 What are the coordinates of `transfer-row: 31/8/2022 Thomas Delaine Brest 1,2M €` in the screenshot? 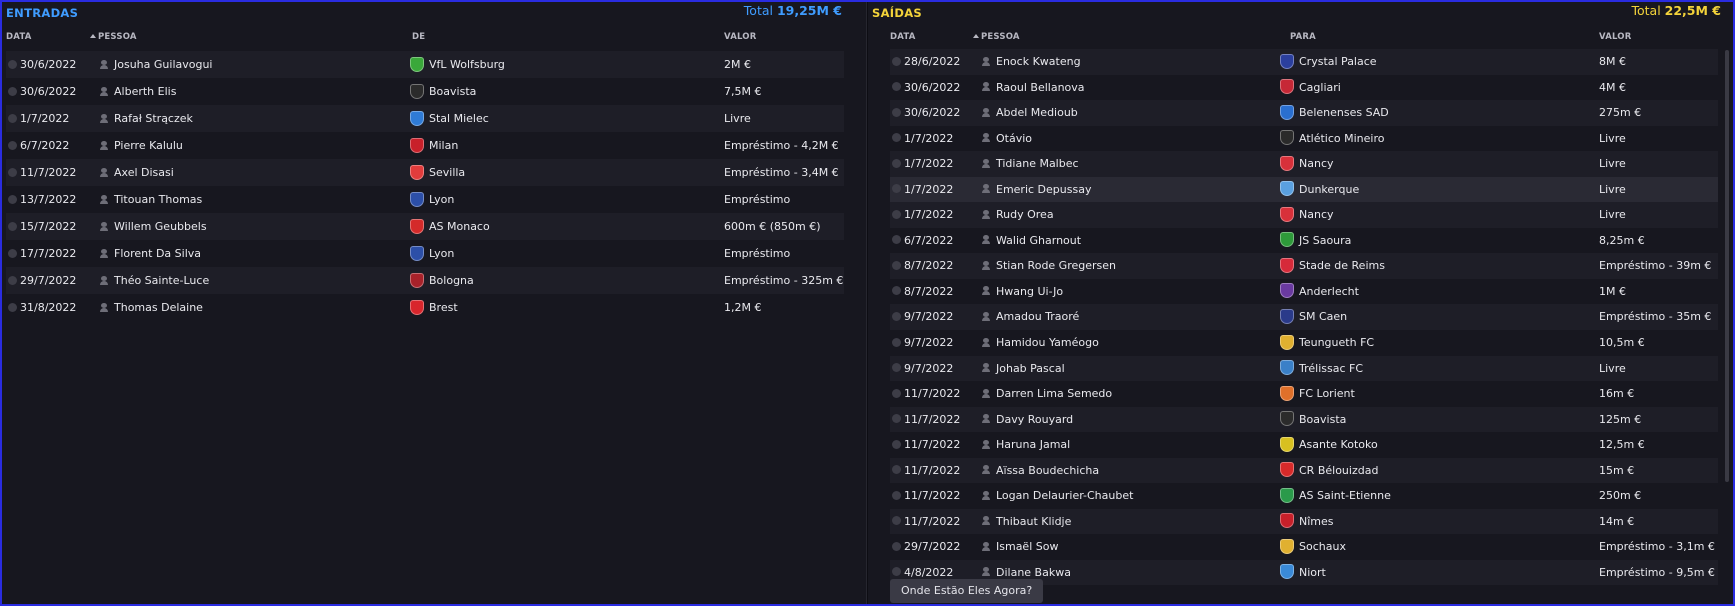 It's located at (425, 307).